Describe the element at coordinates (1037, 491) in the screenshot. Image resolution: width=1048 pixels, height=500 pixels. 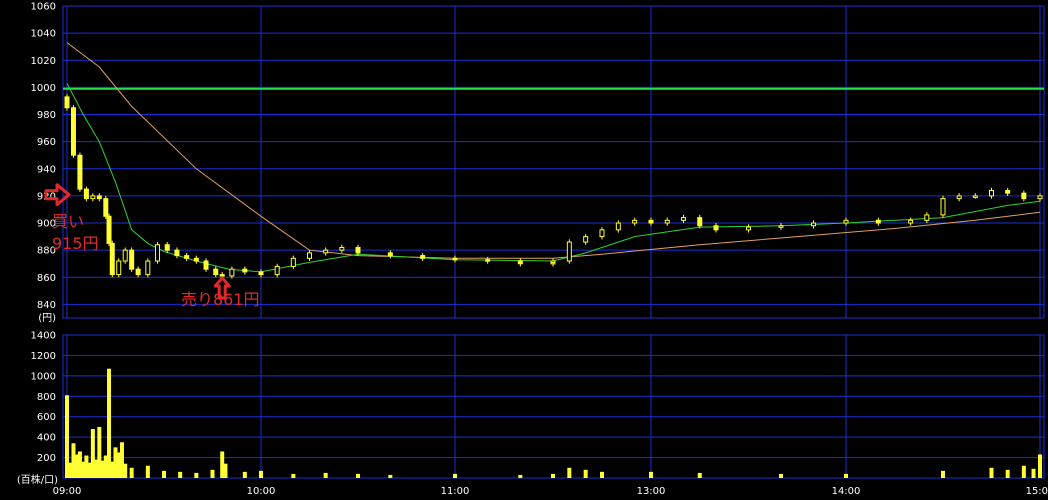
I see `time-xtick-label: 15:00` at that location.